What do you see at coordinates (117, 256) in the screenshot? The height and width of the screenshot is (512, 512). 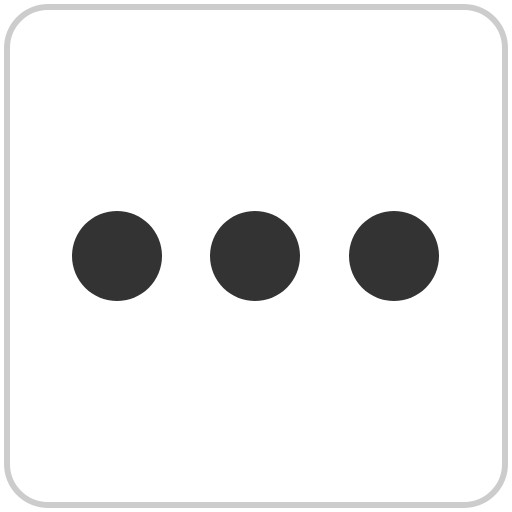 I see `ellipsis-dot-left` at bounding box center [117, 256].